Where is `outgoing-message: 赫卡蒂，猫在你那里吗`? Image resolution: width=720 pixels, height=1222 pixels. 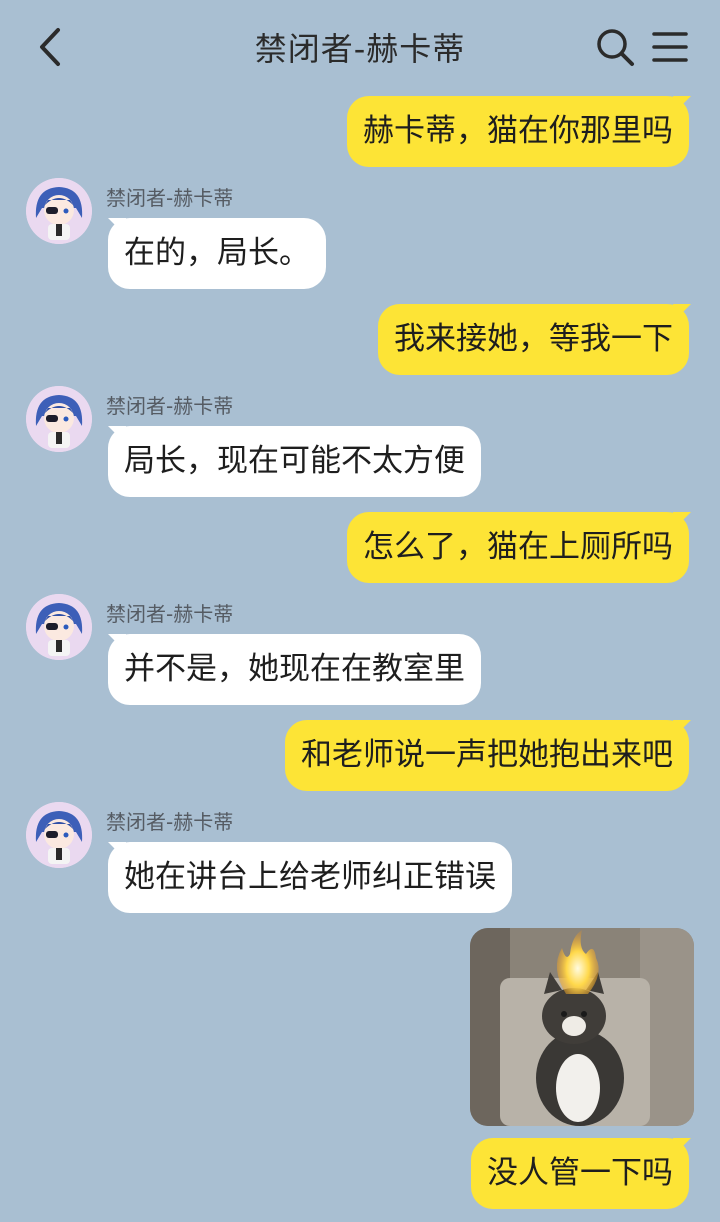
outgoing-message: 赫卡蒂，猫在你那里吗 is located at coordinates (518, 131).